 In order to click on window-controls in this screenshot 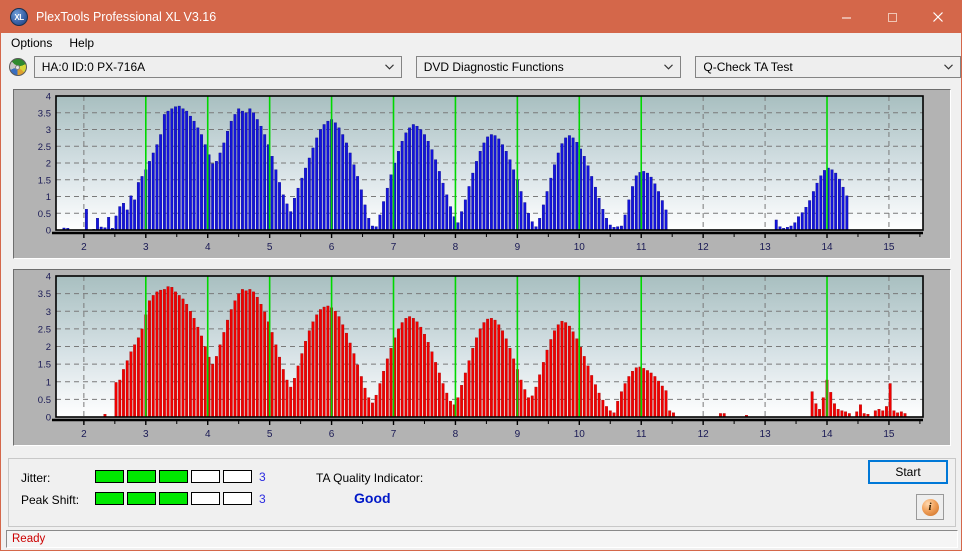, I will do `click(892, 17)`.